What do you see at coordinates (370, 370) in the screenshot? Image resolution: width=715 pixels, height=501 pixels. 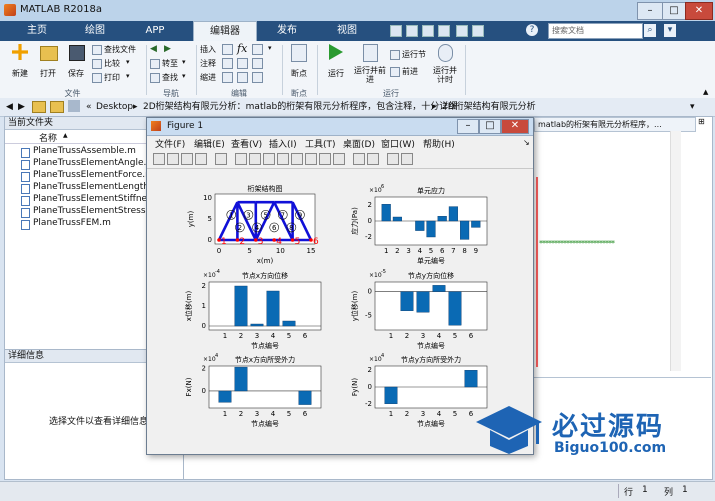 I see `y-tick-label: 2` at bounding box center [370, 370].